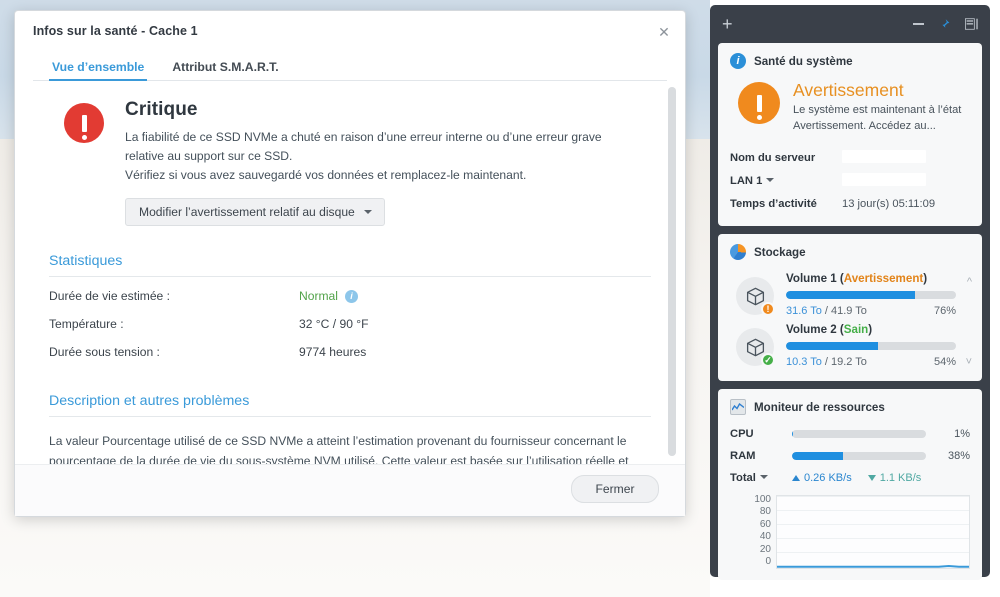 This screenshot has width=1000, height=597. I want to click on ram-bar-wrap, so click(864, 456).